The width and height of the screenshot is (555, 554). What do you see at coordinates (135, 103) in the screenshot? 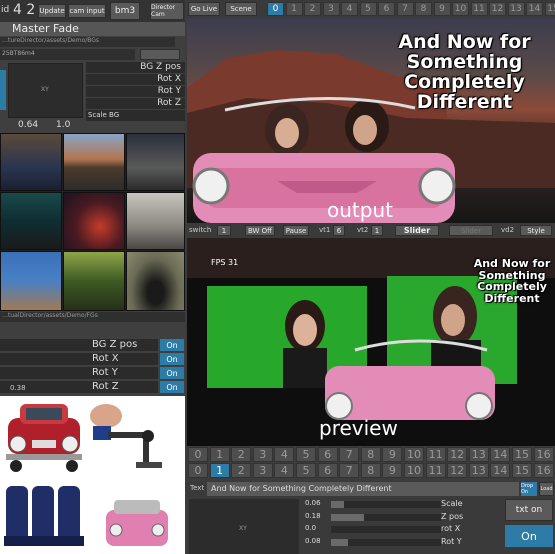
I see `slider-row-top: Rot Z` at bounding box center [135, 103].